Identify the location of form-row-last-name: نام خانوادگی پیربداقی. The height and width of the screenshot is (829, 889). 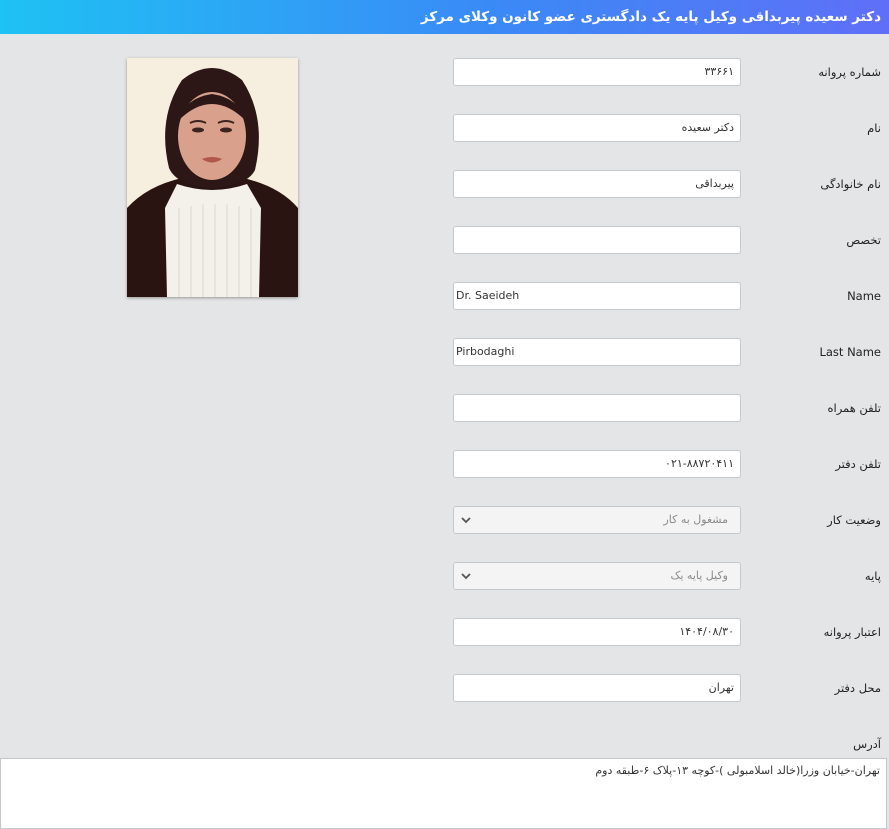
(444, 184).